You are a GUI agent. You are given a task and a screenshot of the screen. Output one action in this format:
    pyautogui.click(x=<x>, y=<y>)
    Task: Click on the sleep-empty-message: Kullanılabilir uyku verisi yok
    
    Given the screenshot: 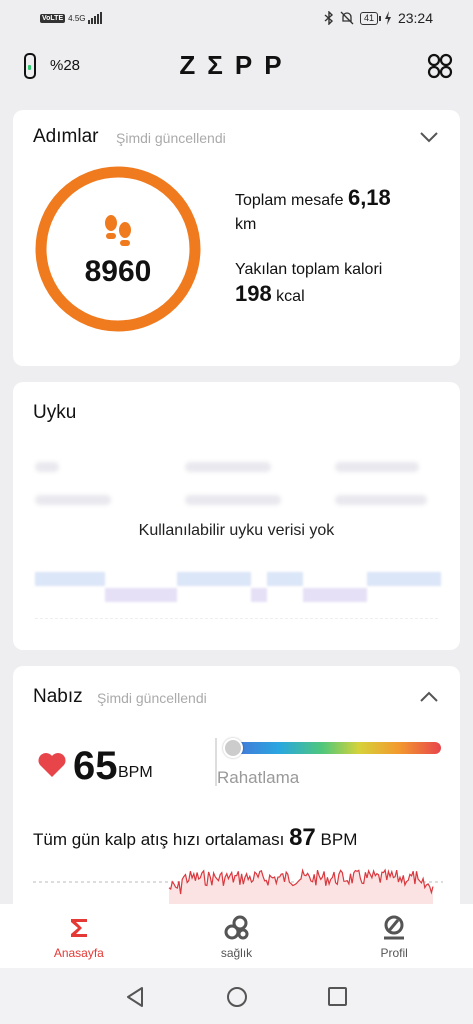 What is the action you would take?
    pyautogui.click(x=236, y=530)
    